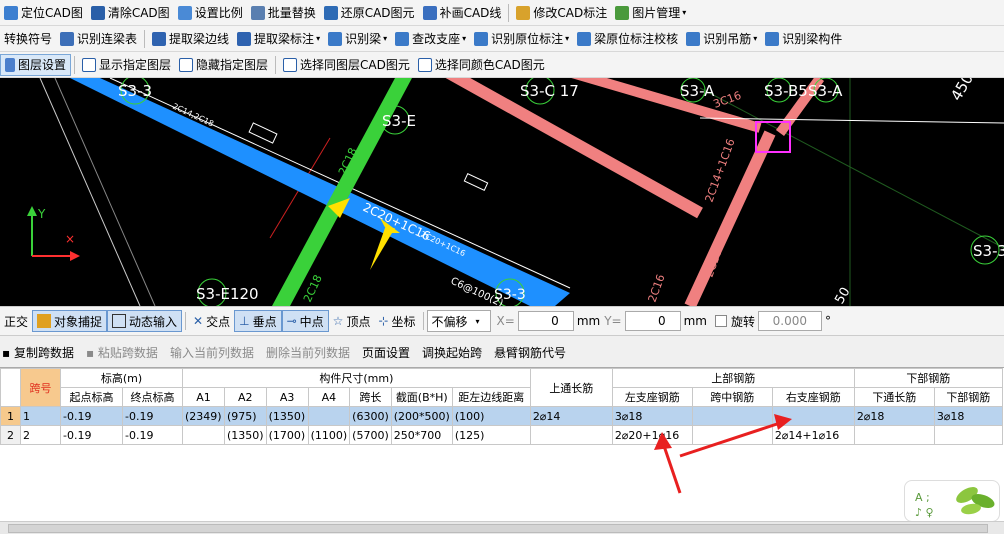 The height and width of the screenshot is (534, 1004). I want to click on tool-clear-cad: 清除CAD图, so click(130, 13).